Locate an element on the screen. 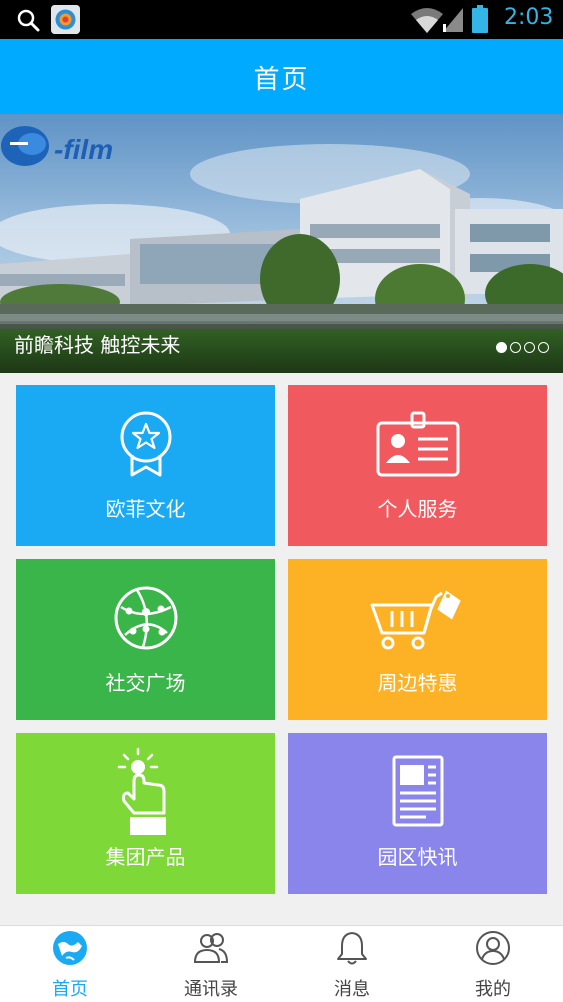 The height and width of the screenshot is (1002, 563). nav-contacts: 通讯录 is located at coordinates (211, 964).